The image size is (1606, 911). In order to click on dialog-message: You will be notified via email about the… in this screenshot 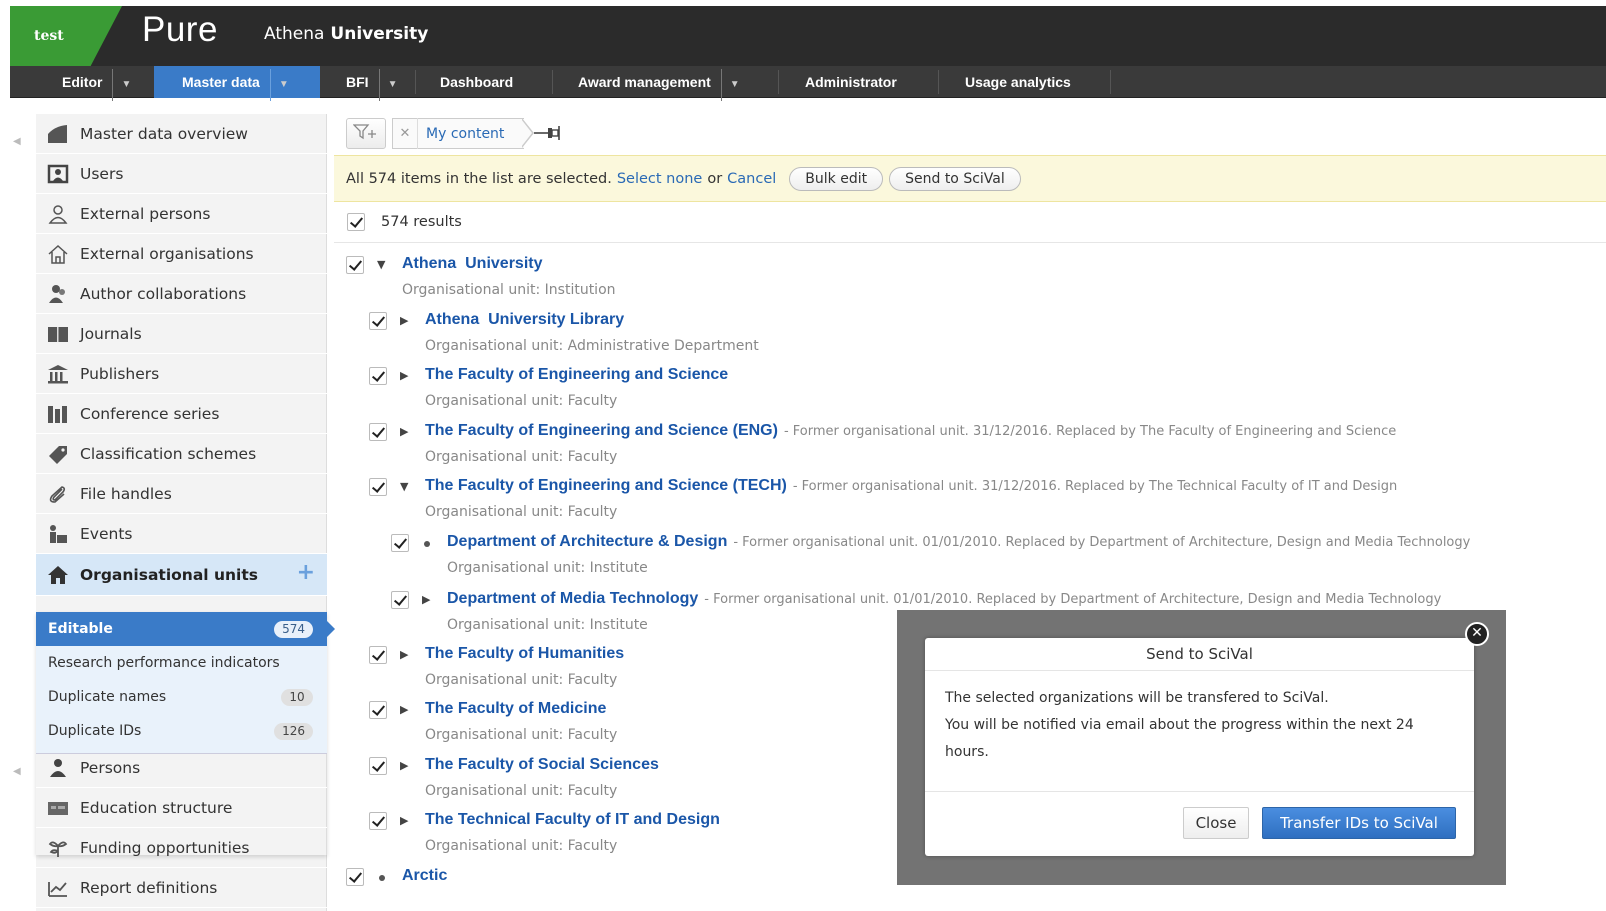, I will do `click(1179, 738)`.